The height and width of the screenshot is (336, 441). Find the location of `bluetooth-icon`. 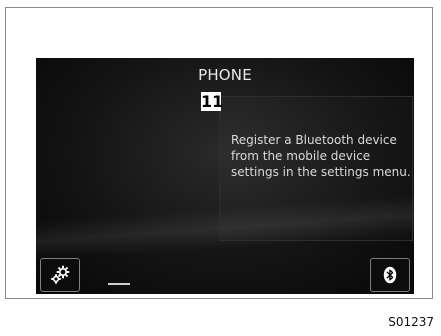

bluetooth-icon is located at coordinates (390, 275).